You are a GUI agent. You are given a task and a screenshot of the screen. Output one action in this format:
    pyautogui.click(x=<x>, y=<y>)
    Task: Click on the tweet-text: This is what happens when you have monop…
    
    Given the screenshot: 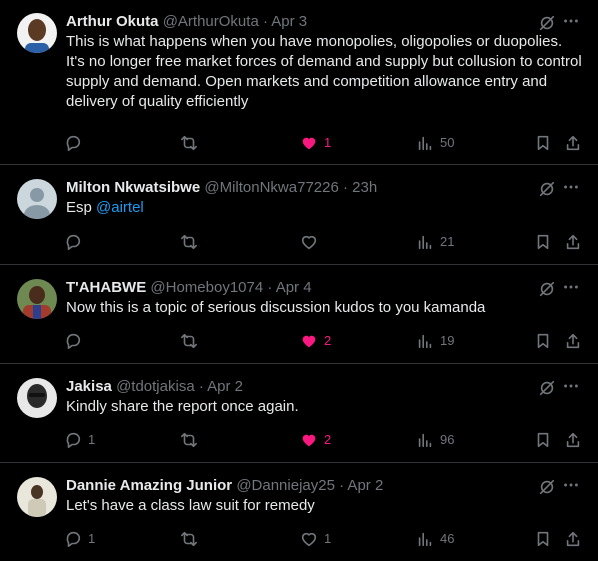 What is the action you would take?
    pyautogui.click(x=324, y=71)
    